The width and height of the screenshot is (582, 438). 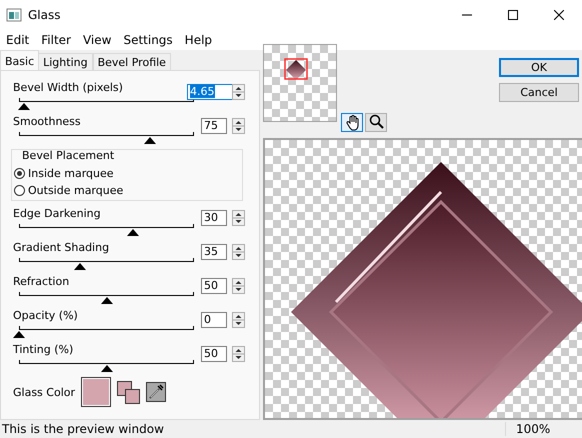 What do you see at coordinates (128, 392) in the screenshot?
I see `color-pair-icon` at bounding box center [128, 392].